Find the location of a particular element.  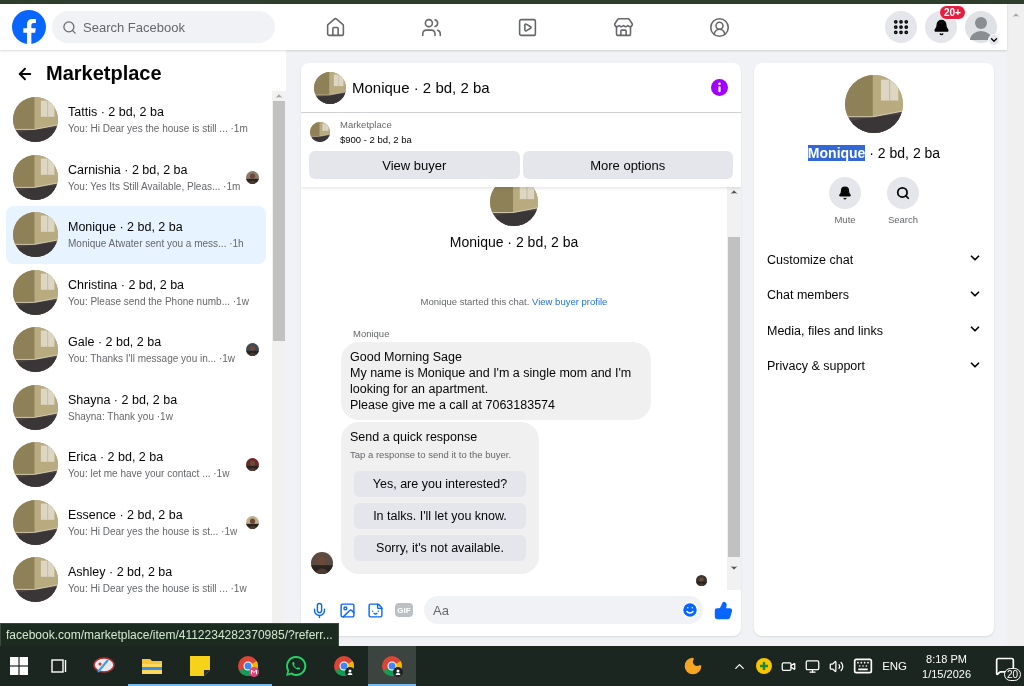

conversation-item: Christina · 2 bd, 2 ba You: Please send the Phone numb... ·1w is located at coordinates (136, 292).